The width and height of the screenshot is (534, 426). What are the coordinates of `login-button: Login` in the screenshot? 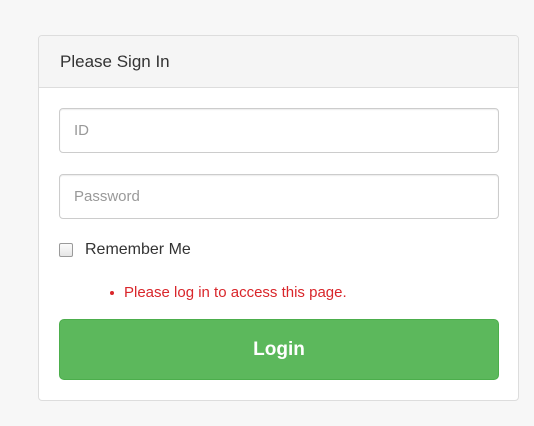 It's located at (279, 349).